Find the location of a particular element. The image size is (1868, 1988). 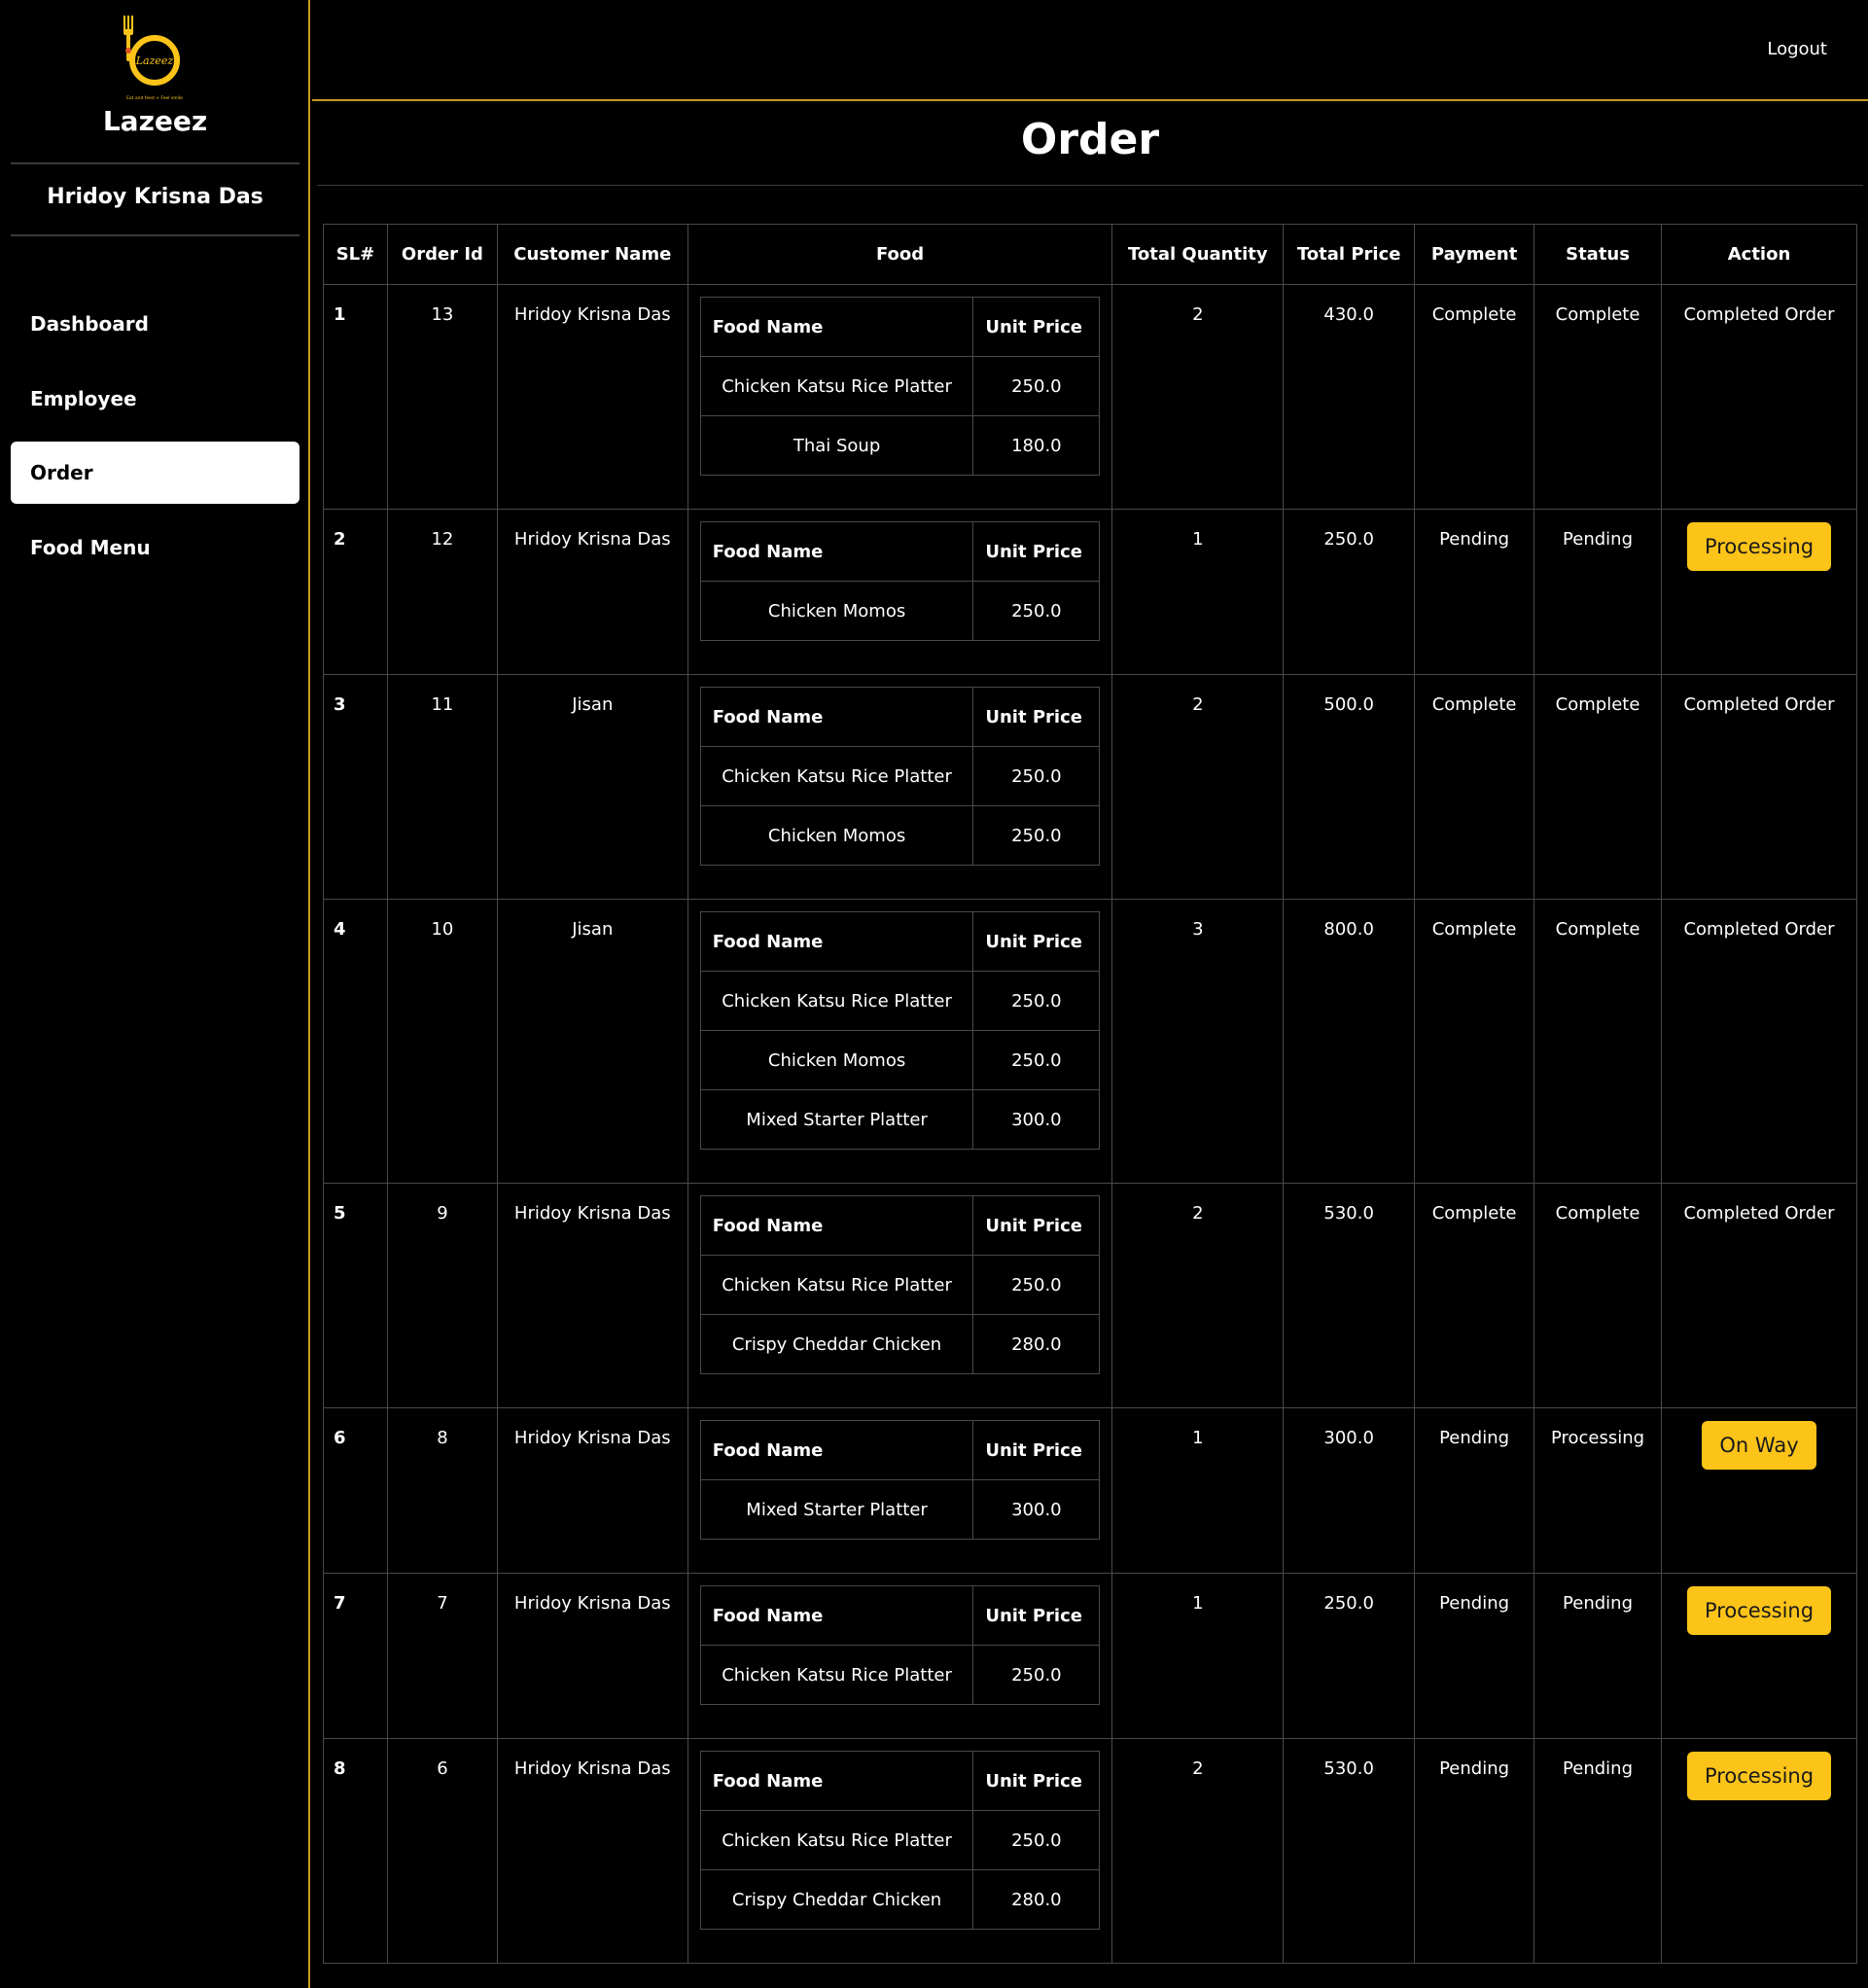

cell-total-price: 430.0 is located at coordinates (1350, 397).